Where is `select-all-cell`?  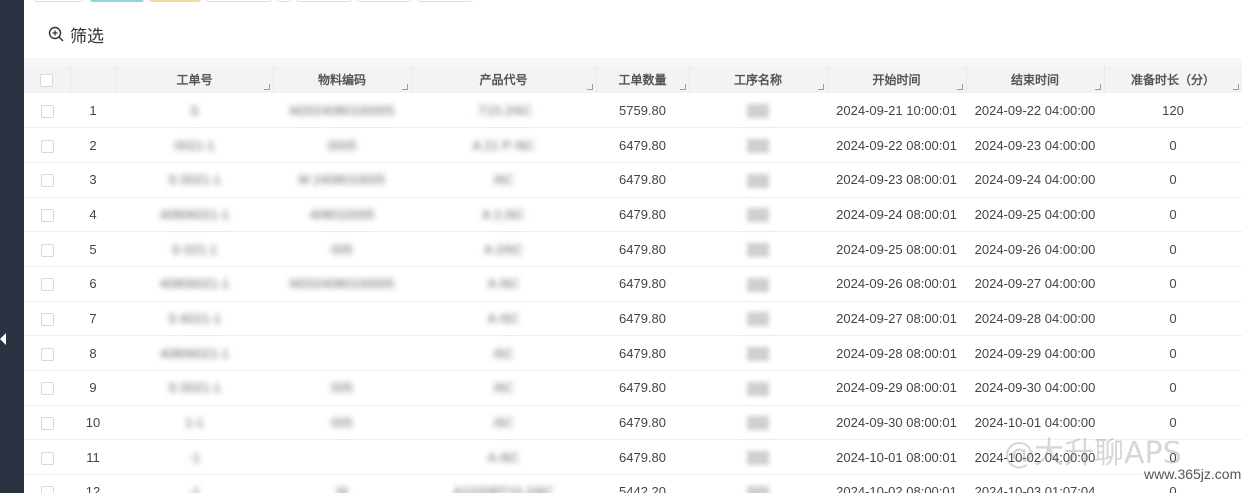
select-all-cell is located at coordinates (47, 79).